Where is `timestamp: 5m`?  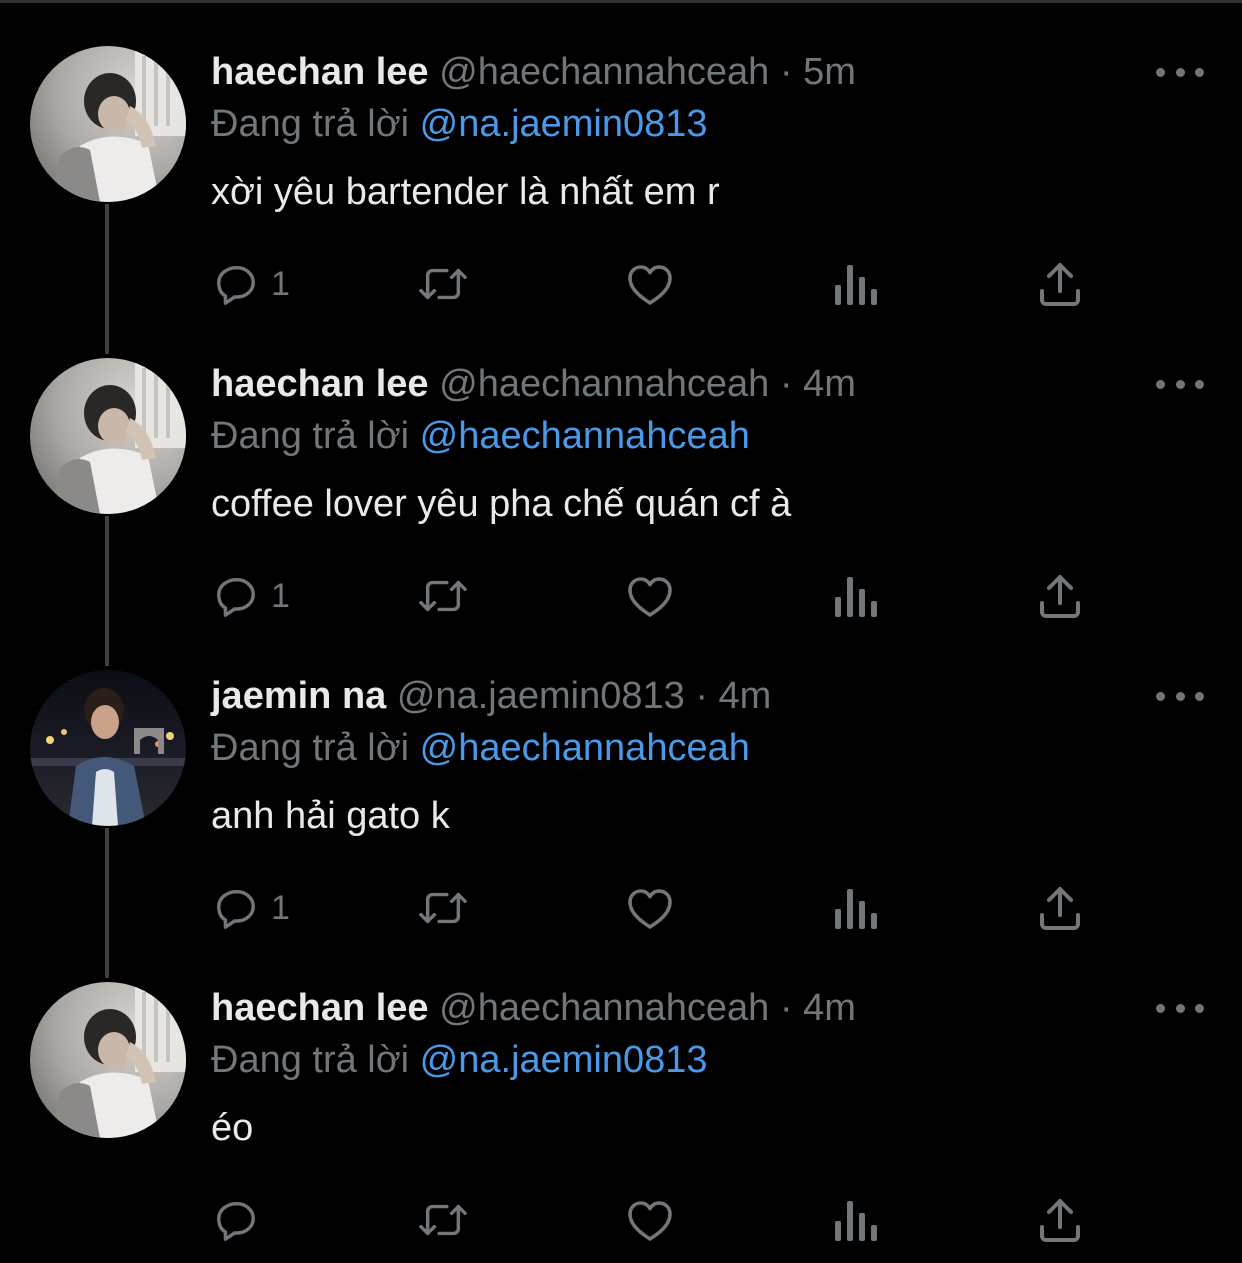 timestamp: 5m is located at coordinates (829, 72).